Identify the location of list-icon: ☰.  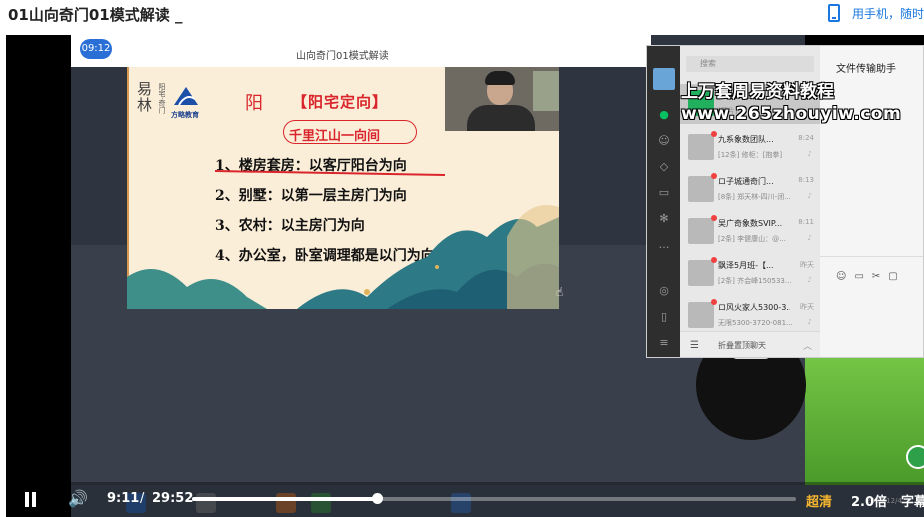
(694, 345).